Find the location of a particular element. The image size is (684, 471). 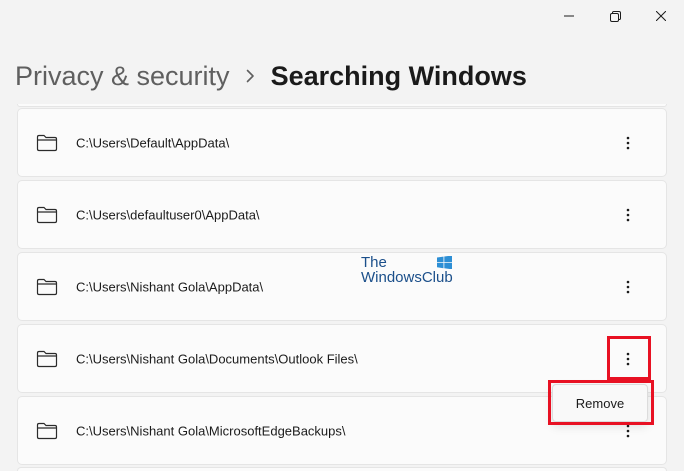

breadcrumb-parent-link: Privacy & security is located at coordinates (122, 76).